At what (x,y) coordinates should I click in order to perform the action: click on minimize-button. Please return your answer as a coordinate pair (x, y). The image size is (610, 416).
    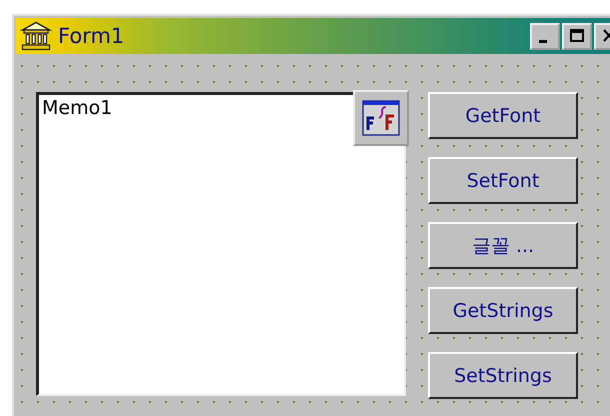
    Looking at the image, I should click on (545, 36).